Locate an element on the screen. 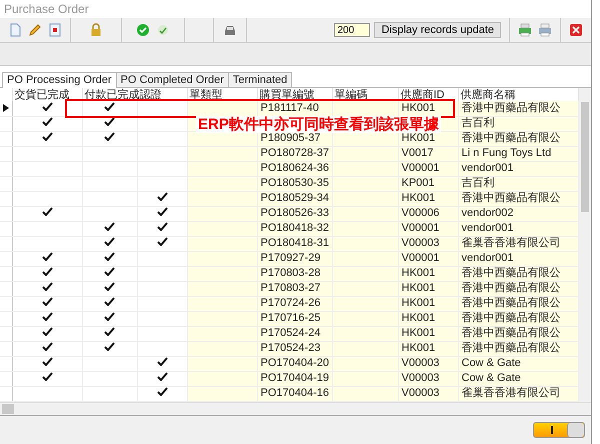 Image resolution: width=600 pixels, height=444 pixels. table-cell: P170803-28 is located at coordinates (290, 273).